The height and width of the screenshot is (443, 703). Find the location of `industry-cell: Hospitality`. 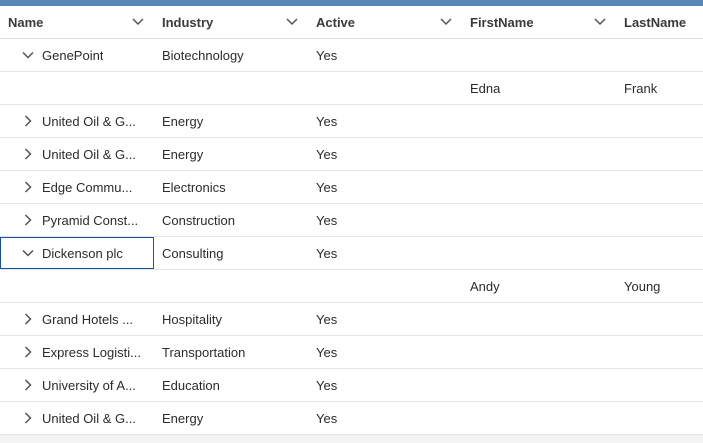

industry-cell: Hospitality is located at coordinates (231, 319).